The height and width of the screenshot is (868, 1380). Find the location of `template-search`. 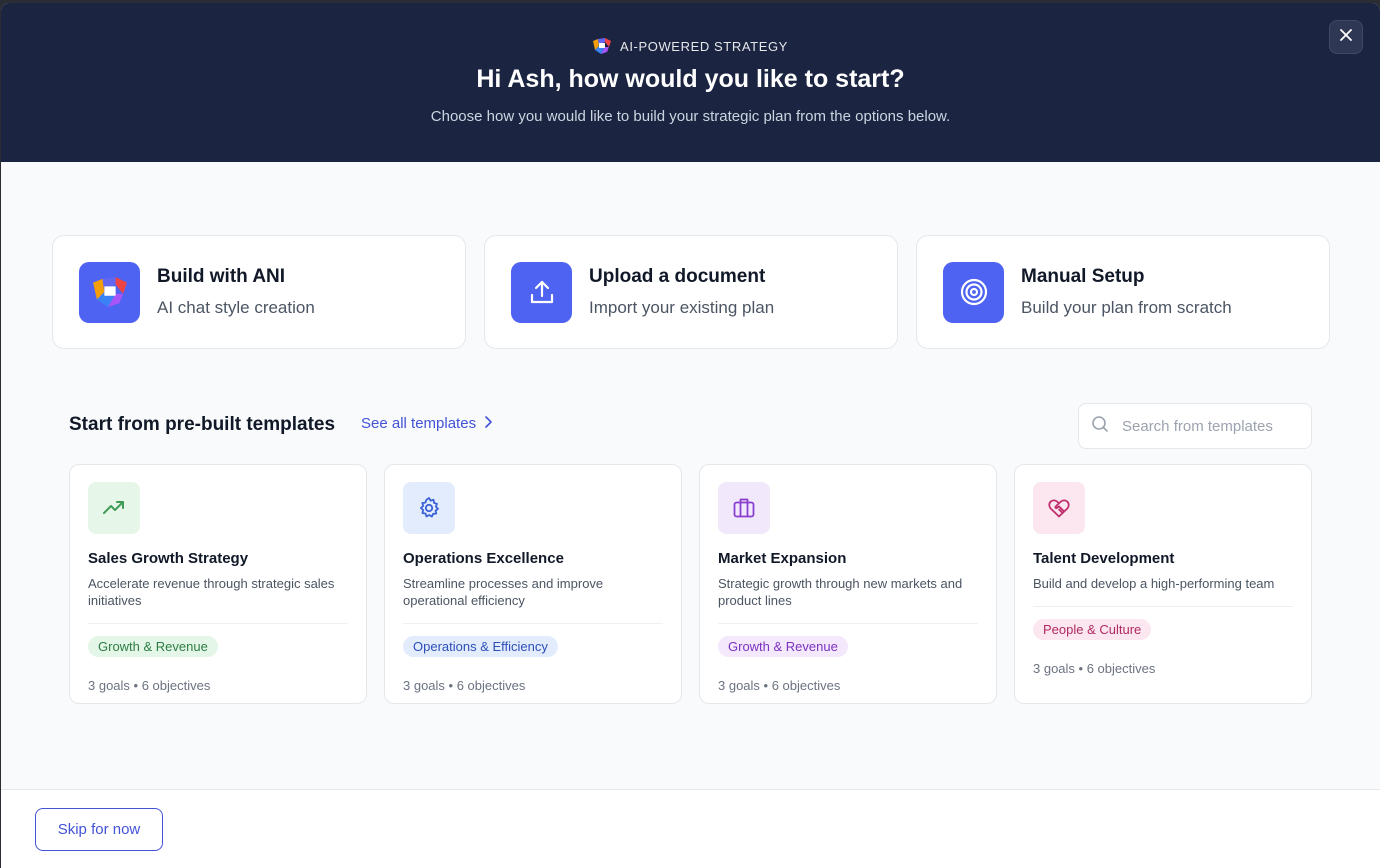

template-search is located at coordinates (1195, 426).